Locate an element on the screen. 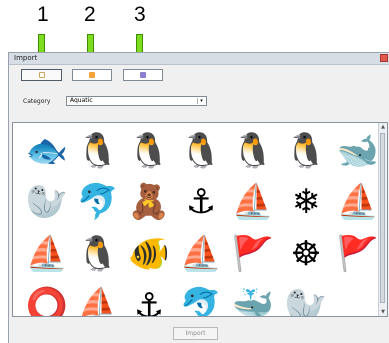 The height and width of the screenshot is (343, 389). category-value: Aquatic is located at coordinates (81, 100).